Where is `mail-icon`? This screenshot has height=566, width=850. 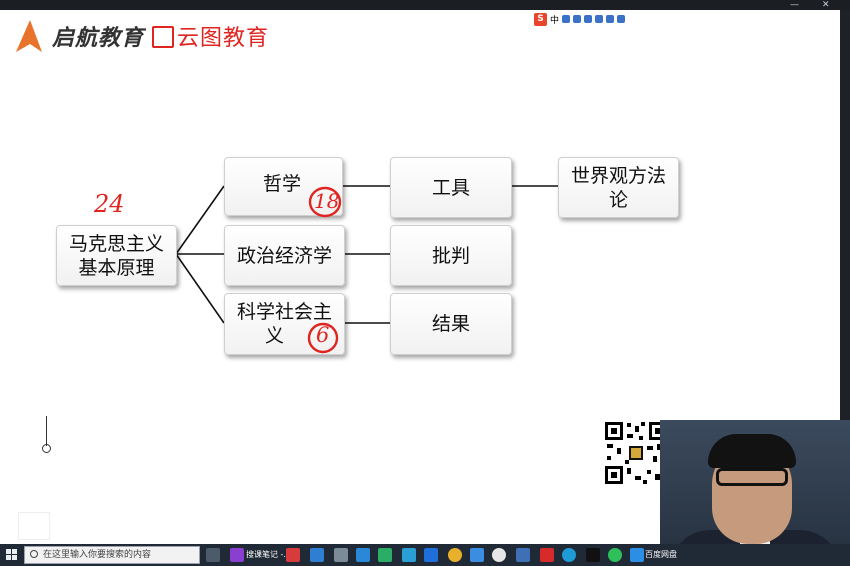
mail-icon is located at coordinates (363, 555).